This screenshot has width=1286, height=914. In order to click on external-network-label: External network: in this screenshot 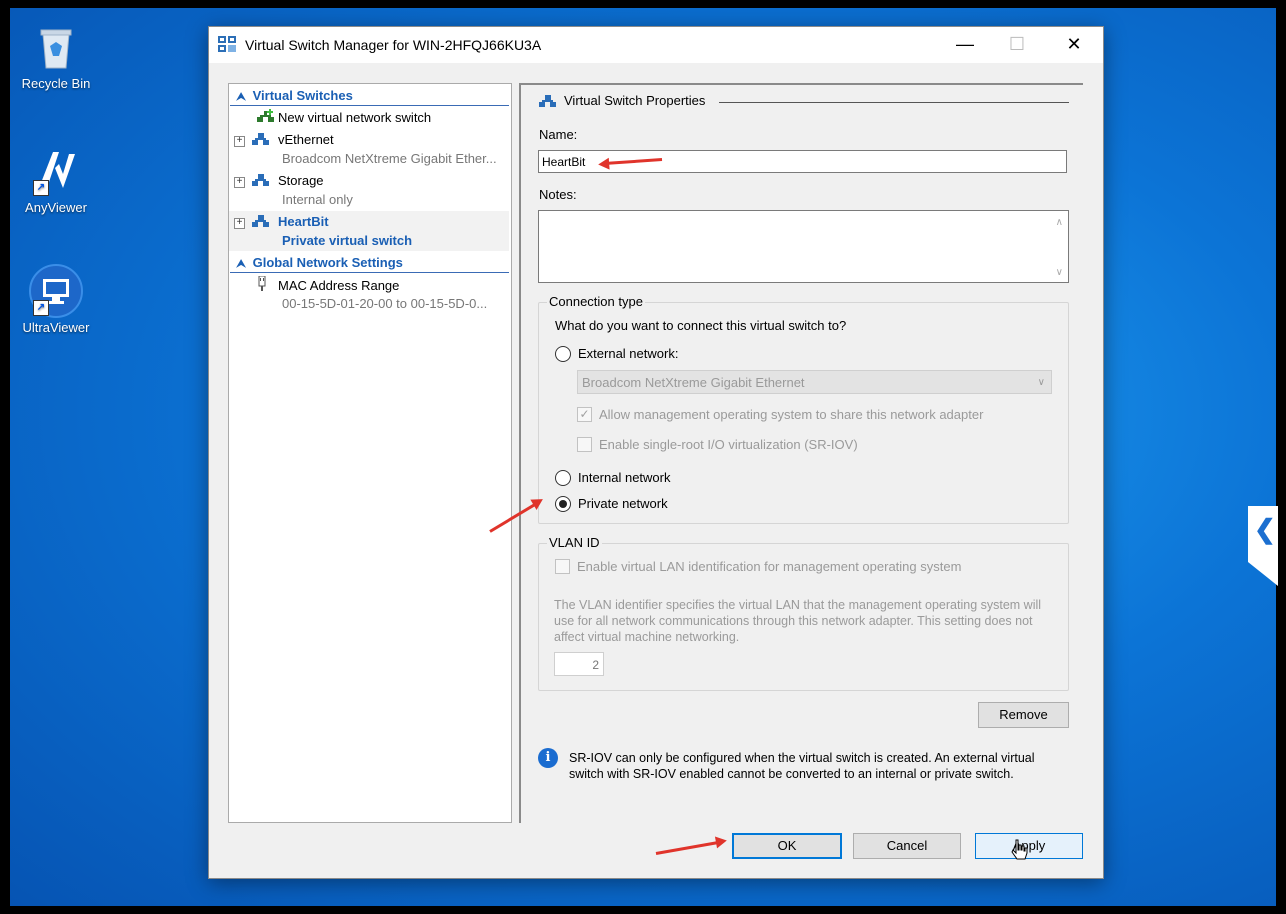, I will do `click(628, 353)`.